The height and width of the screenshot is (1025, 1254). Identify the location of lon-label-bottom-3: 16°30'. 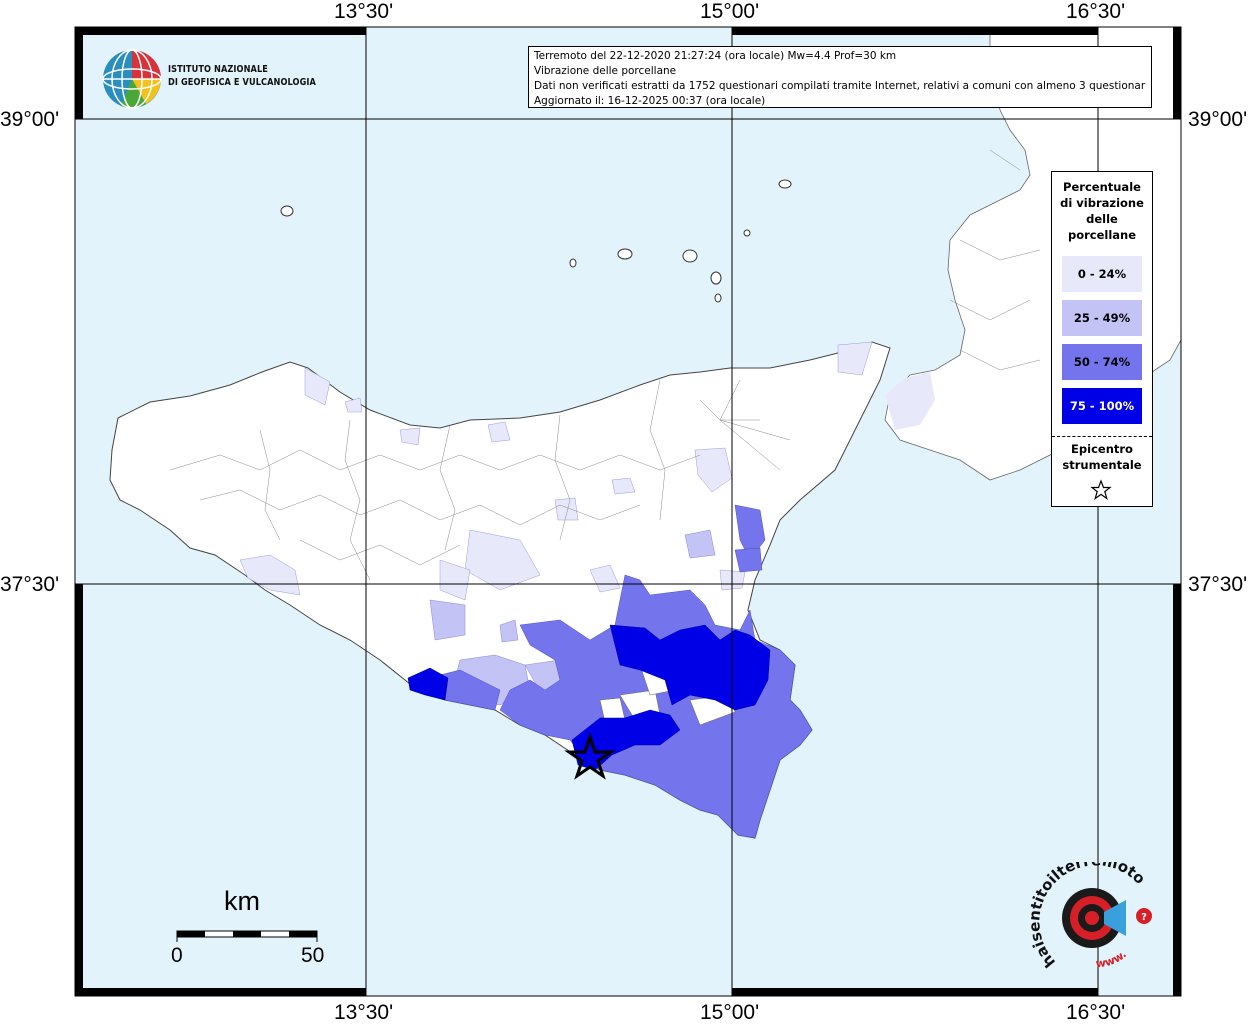
(1096, 1012).